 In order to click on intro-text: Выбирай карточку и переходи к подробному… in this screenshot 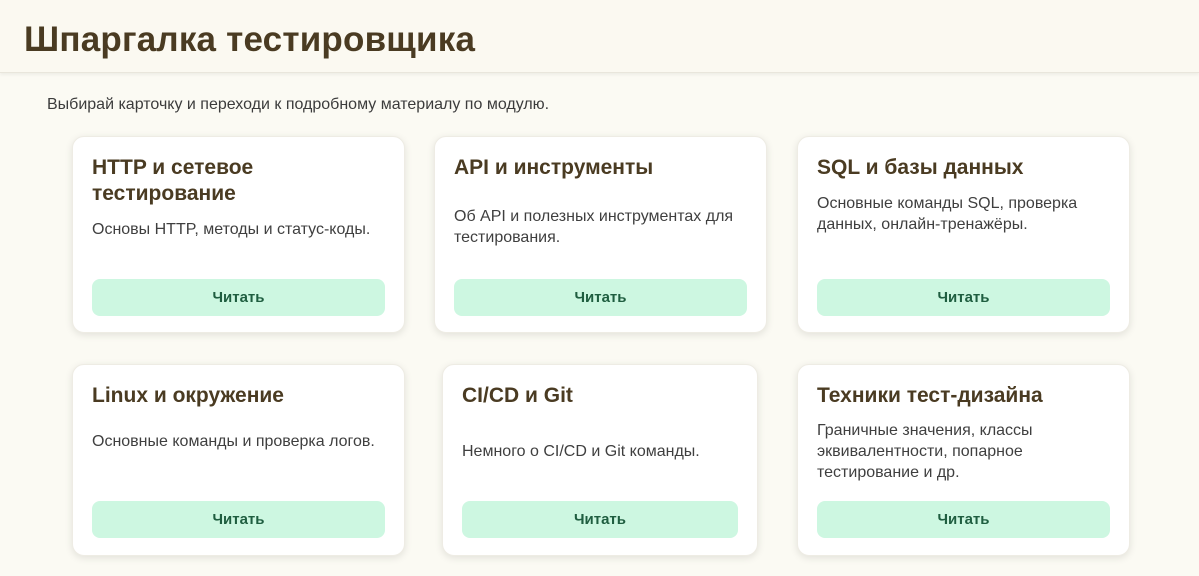, I will do `click(298, 104)`.